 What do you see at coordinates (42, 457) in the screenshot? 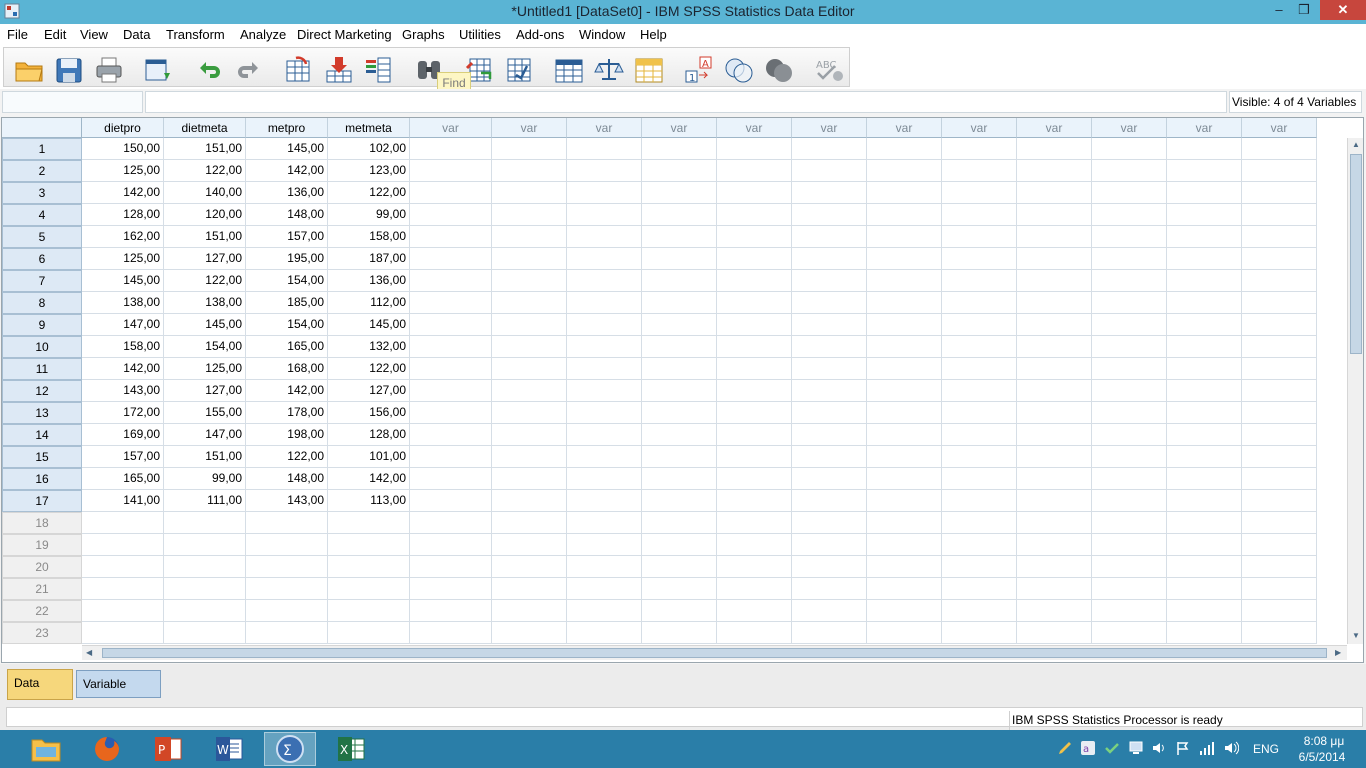
I see `row-header: 15` at bounding box center [42, 457].